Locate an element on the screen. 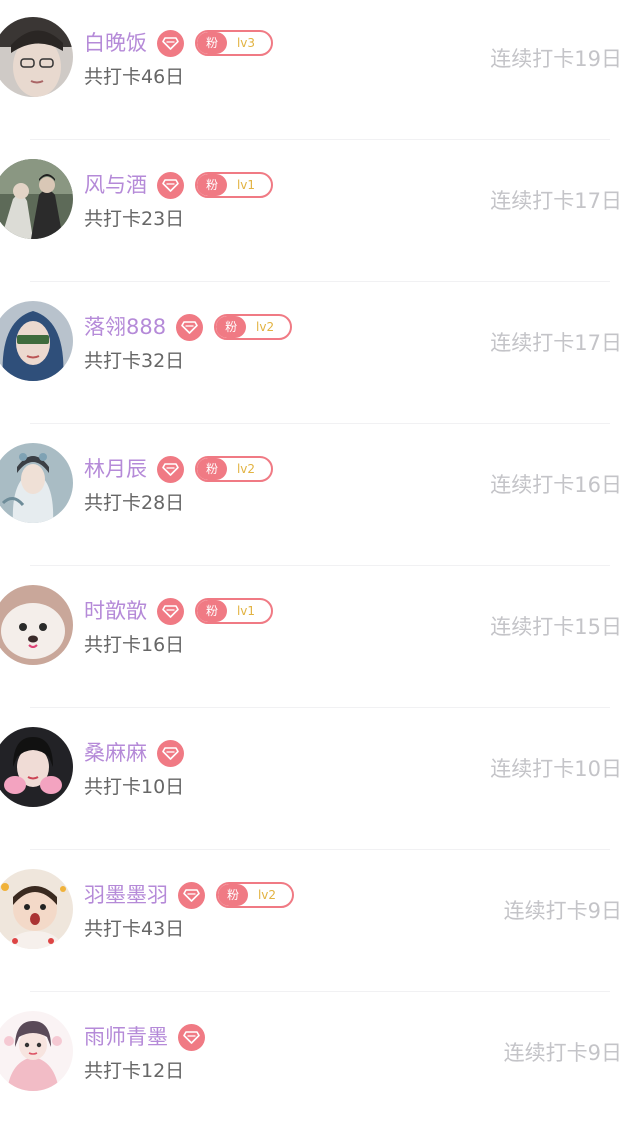  total-checkin-days: 共打卡12日 is located at coordinates (134, 1071).